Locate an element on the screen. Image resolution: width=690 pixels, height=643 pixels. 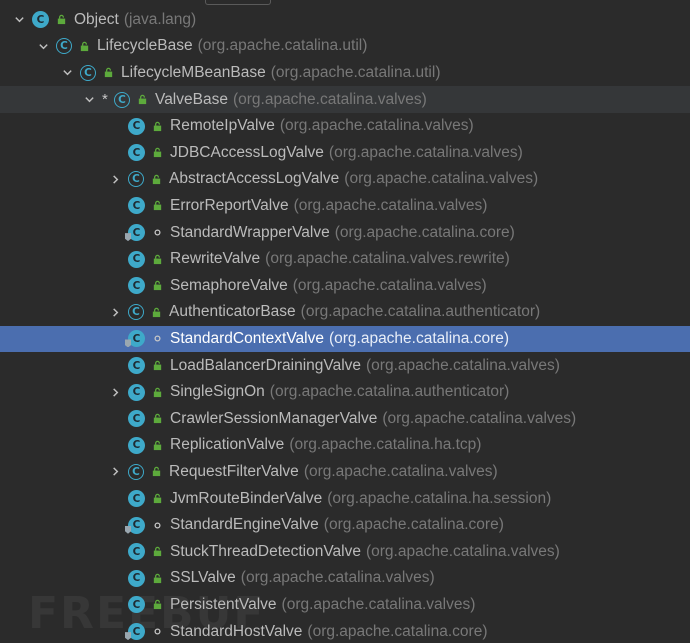
class-name: ErrorReportValve is located at coordinates (229, 205).